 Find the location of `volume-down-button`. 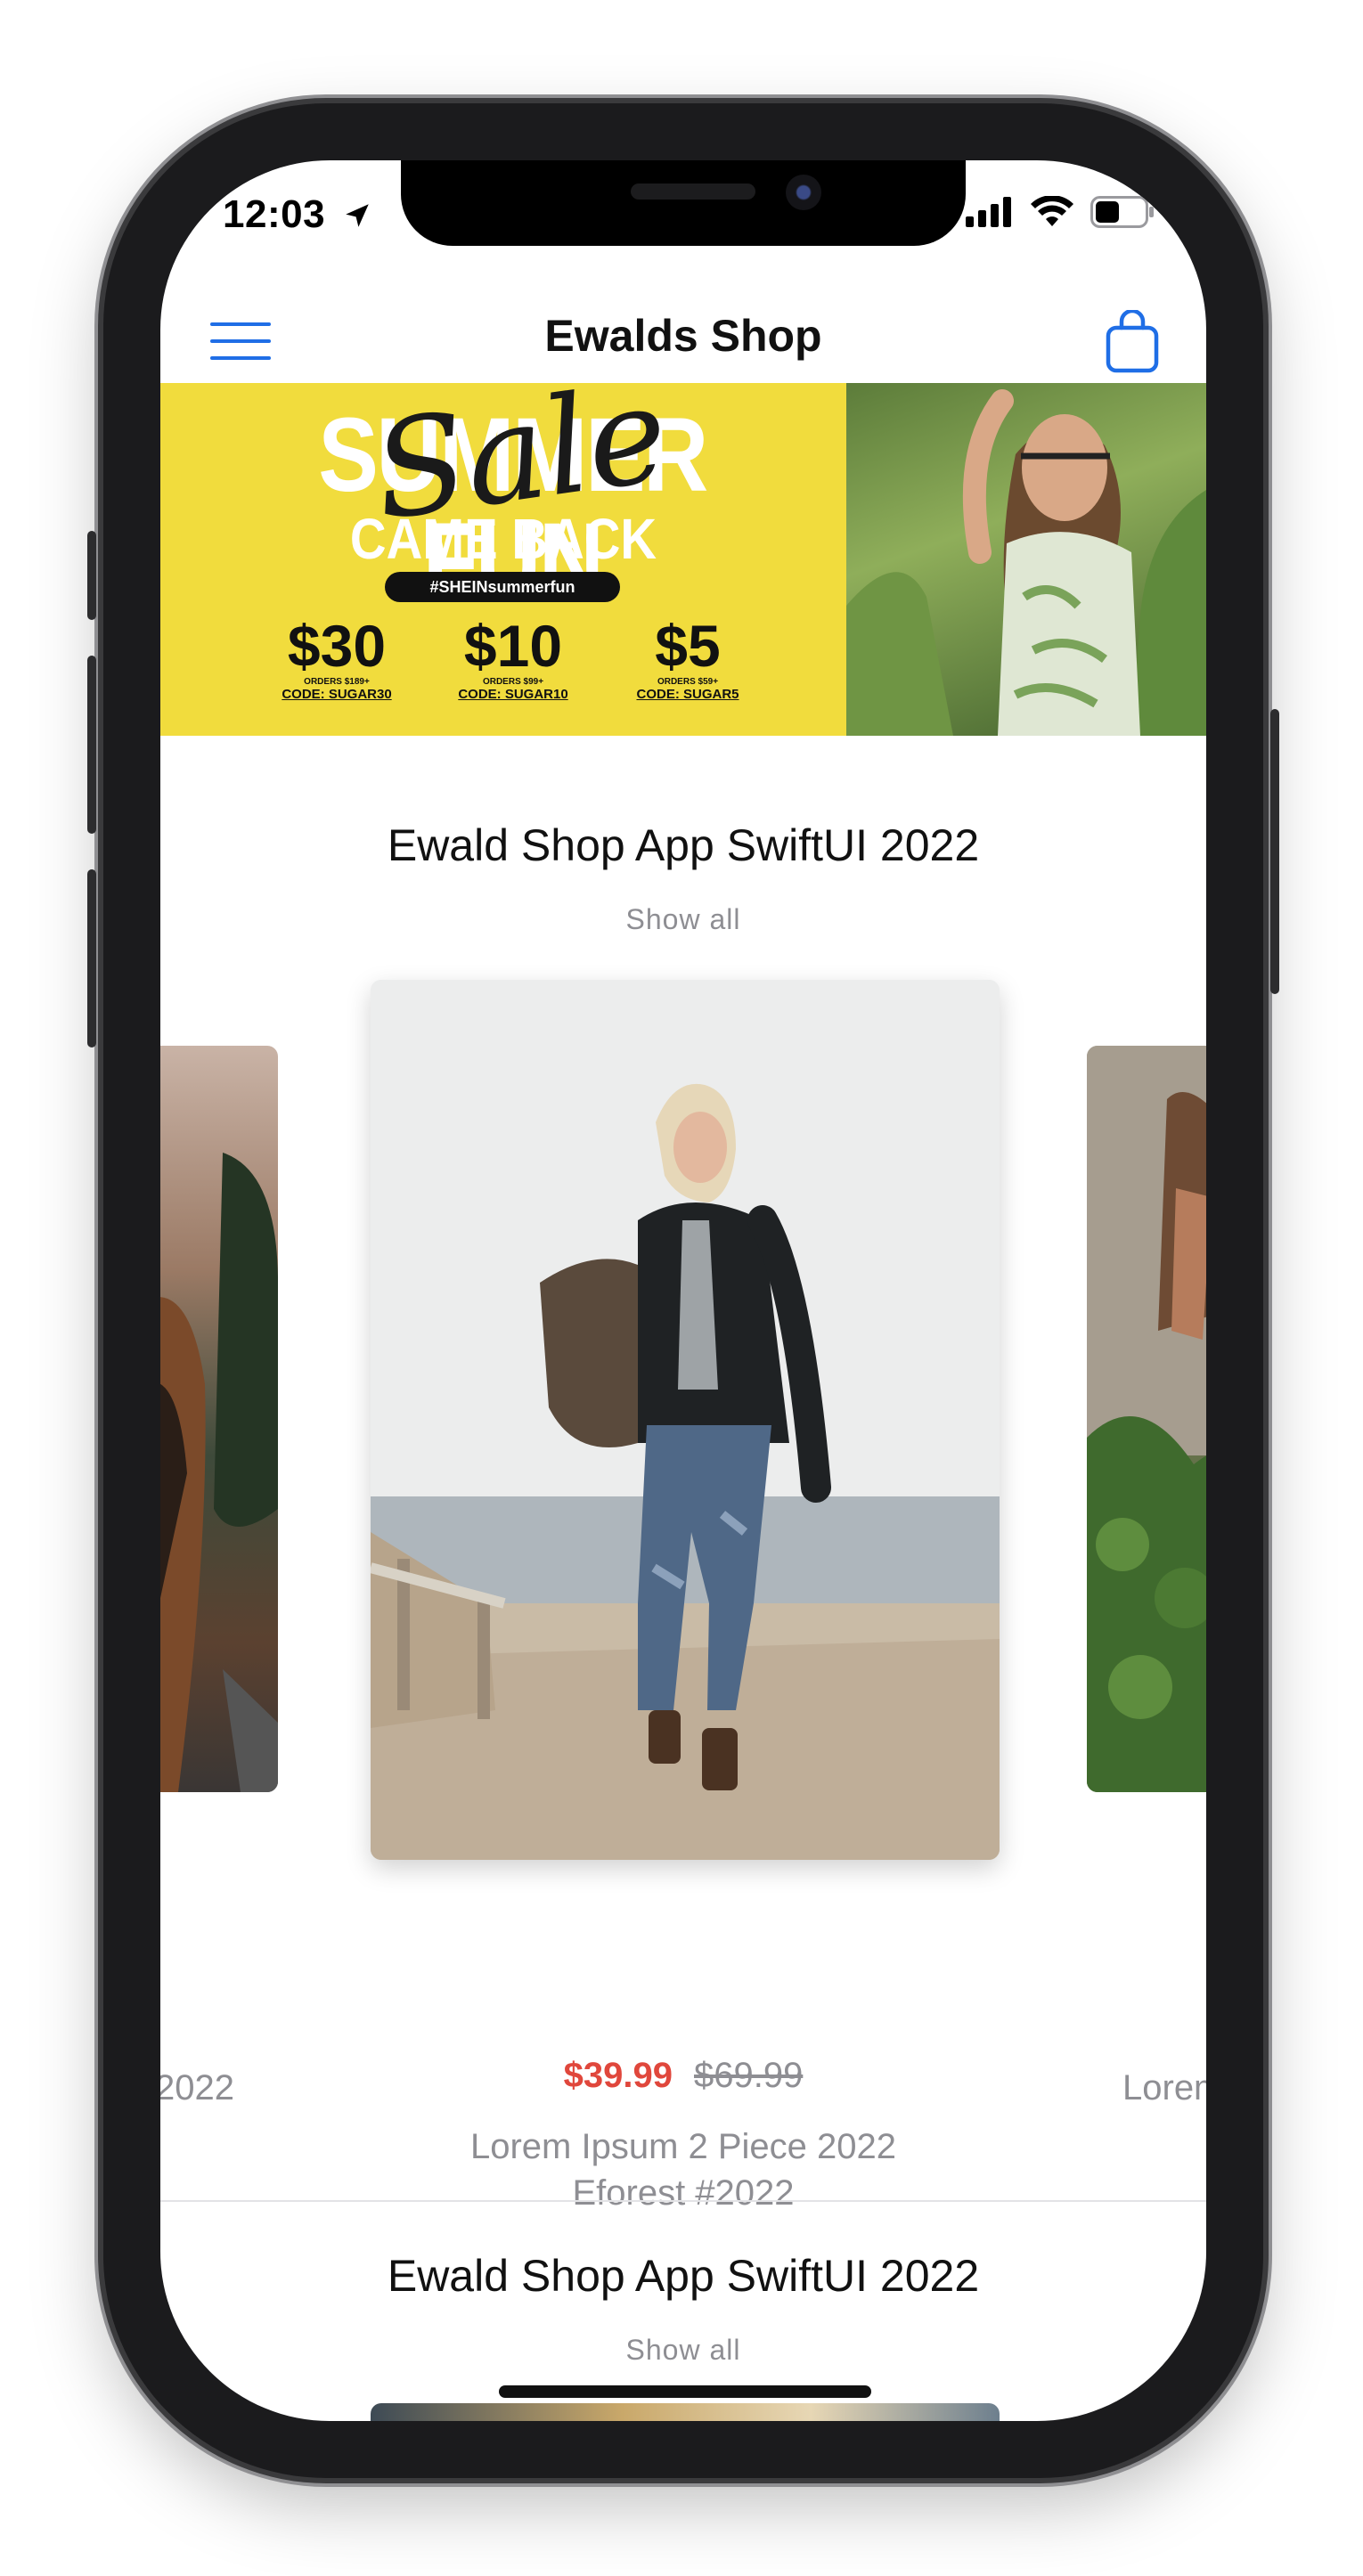

volume-down-button is located at coordinates (91, 959).